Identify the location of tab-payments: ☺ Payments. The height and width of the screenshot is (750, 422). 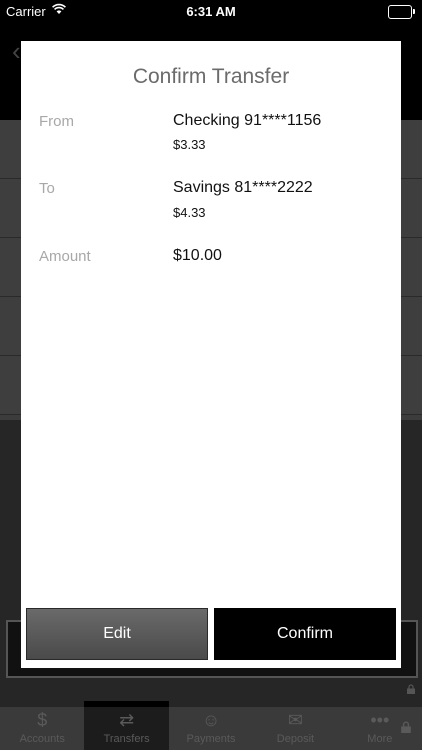
(211, 728).